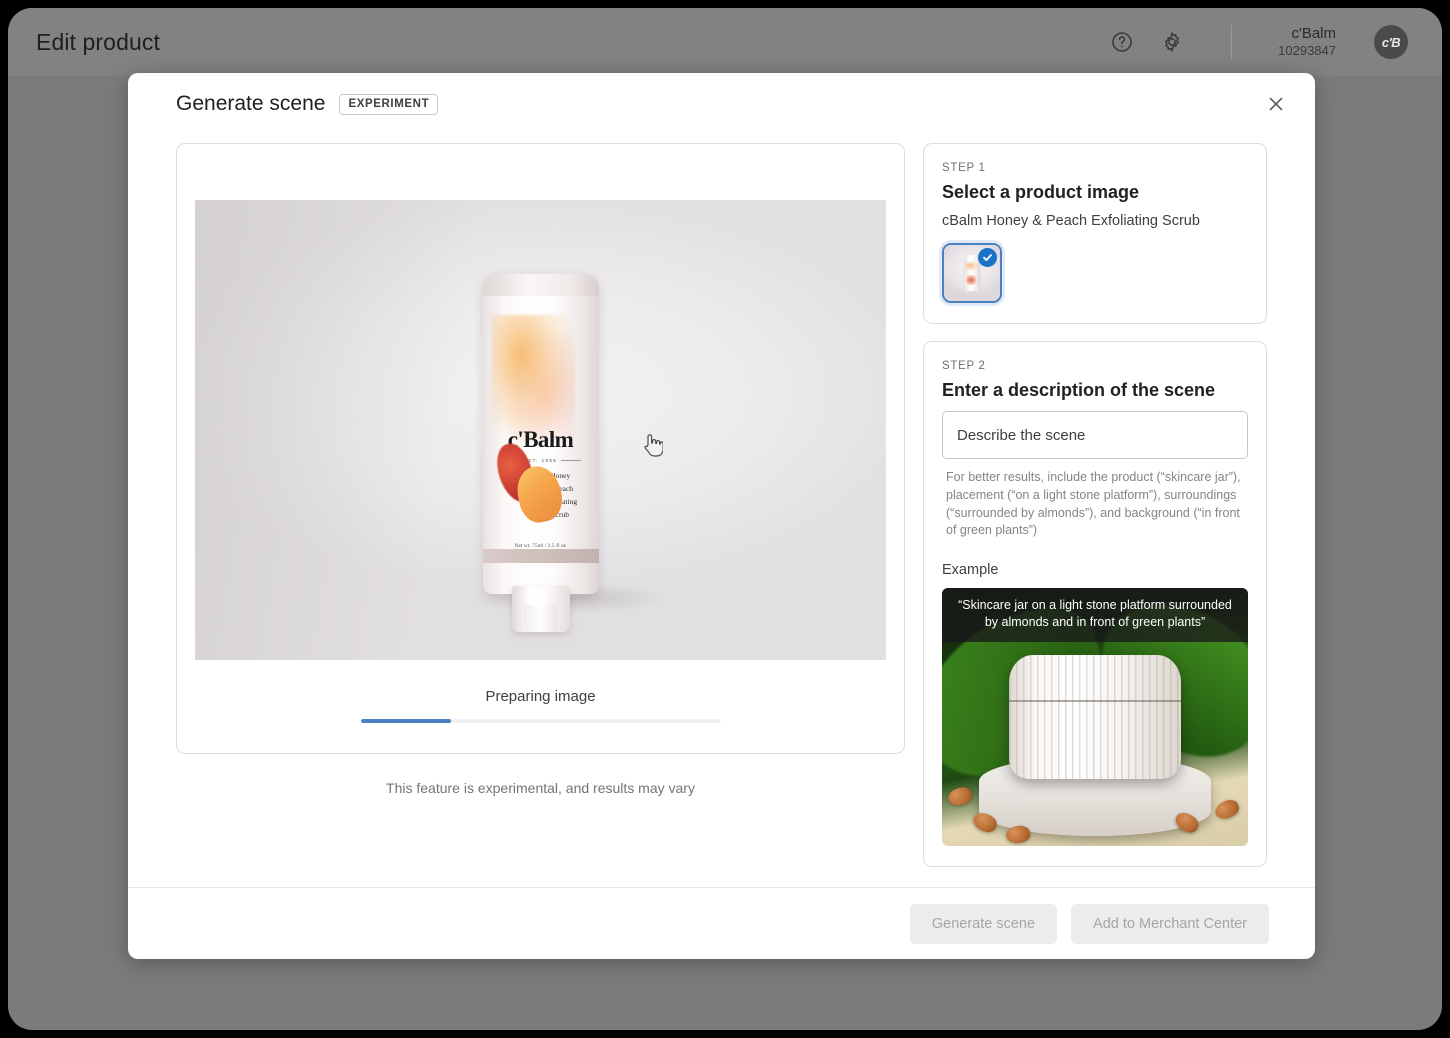  I want to click on step-1-kicker: STEP 1, so click(964, 168).